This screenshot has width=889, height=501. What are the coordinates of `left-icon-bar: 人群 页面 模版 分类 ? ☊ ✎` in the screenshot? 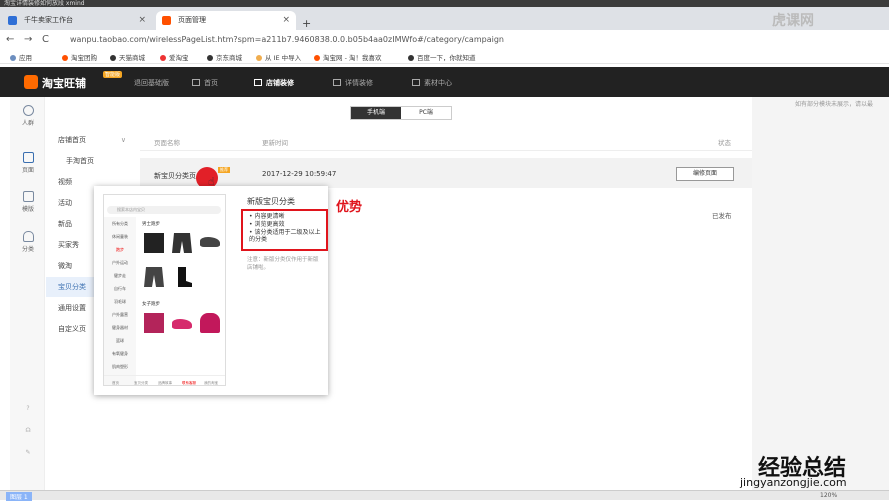 It's located at (27, 293).